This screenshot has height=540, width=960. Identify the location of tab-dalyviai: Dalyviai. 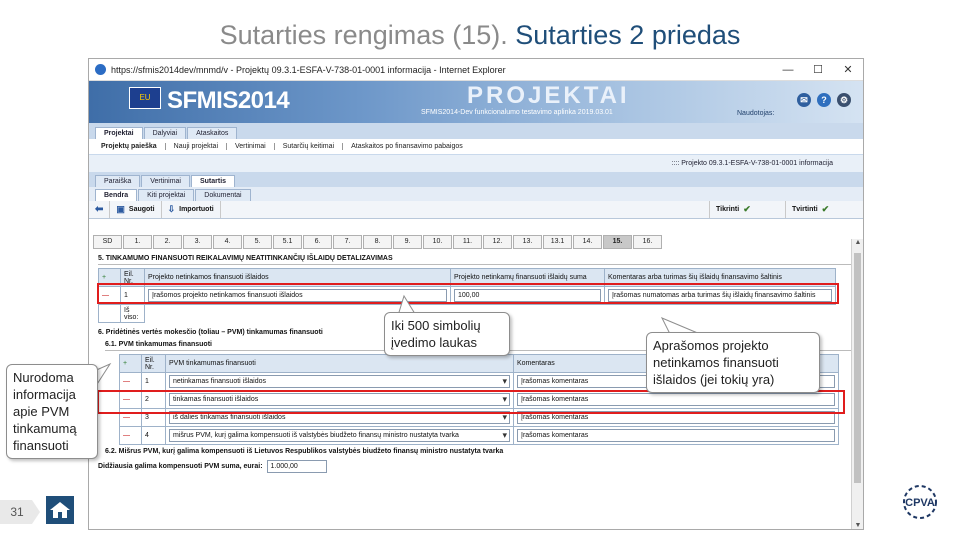
(165, 133).